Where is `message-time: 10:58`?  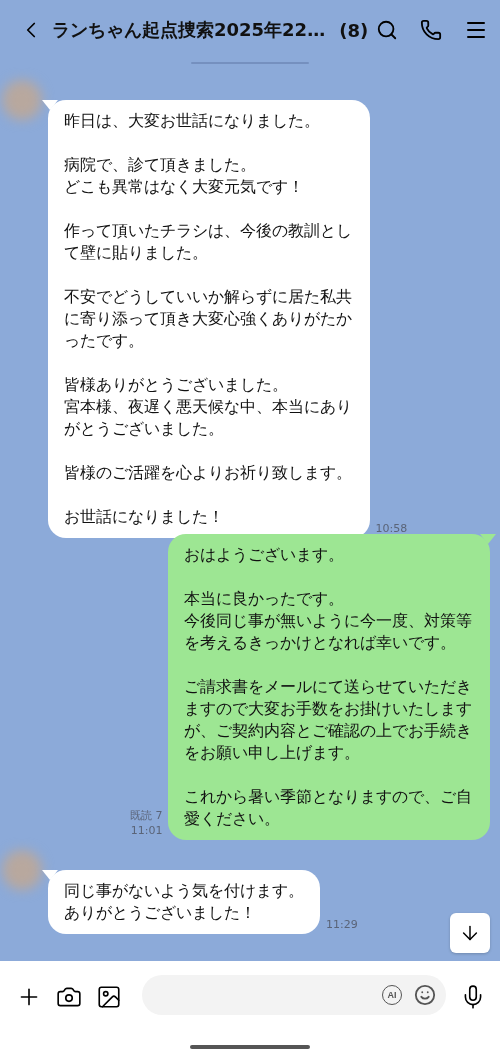
message-time: 10:58 is located at coordinates (391, 528).